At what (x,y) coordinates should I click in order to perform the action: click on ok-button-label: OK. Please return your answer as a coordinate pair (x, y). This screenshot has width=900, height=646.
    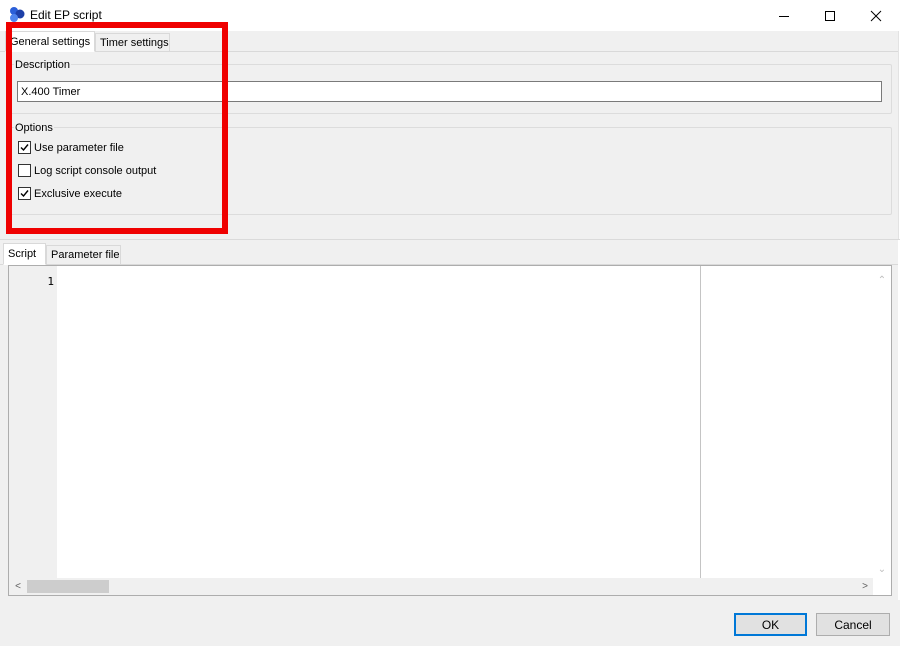
    Looking at the image, I should click on (770, 624).